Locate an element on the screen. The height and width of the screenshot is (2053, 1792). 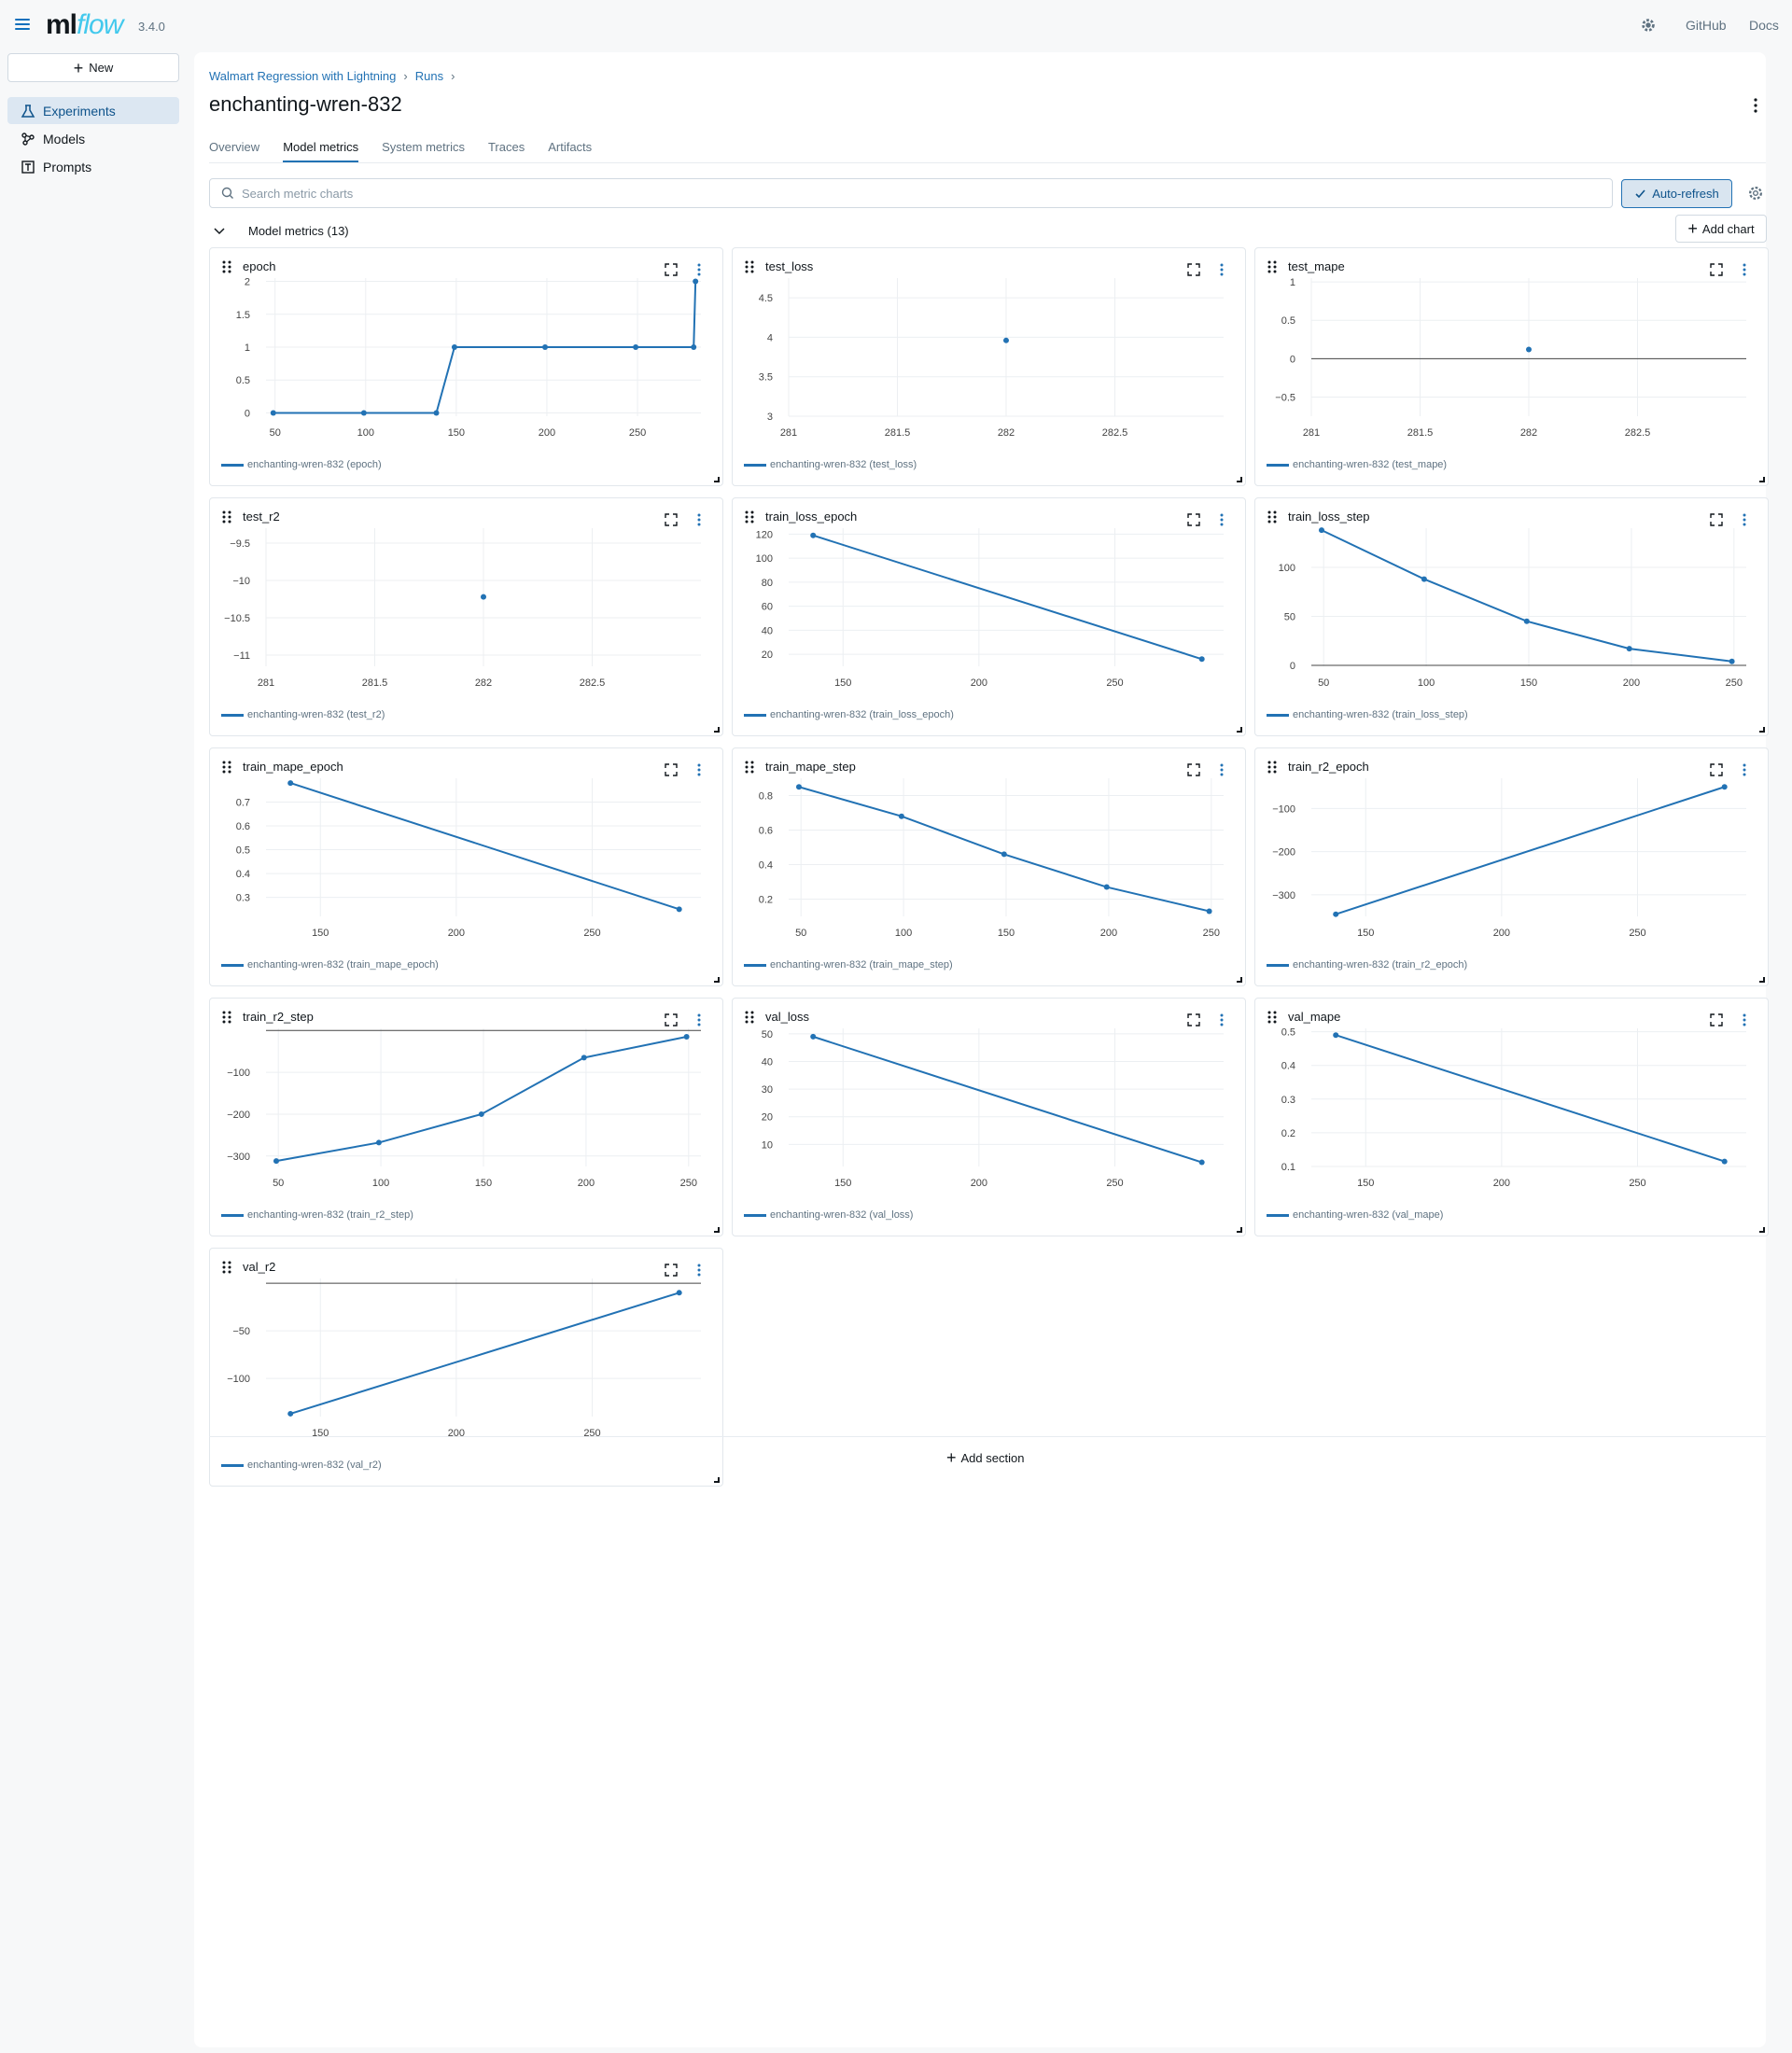
chart-plot: 1502002500.10.20.30.40.5Step is located at coordinates (1512, 1101).